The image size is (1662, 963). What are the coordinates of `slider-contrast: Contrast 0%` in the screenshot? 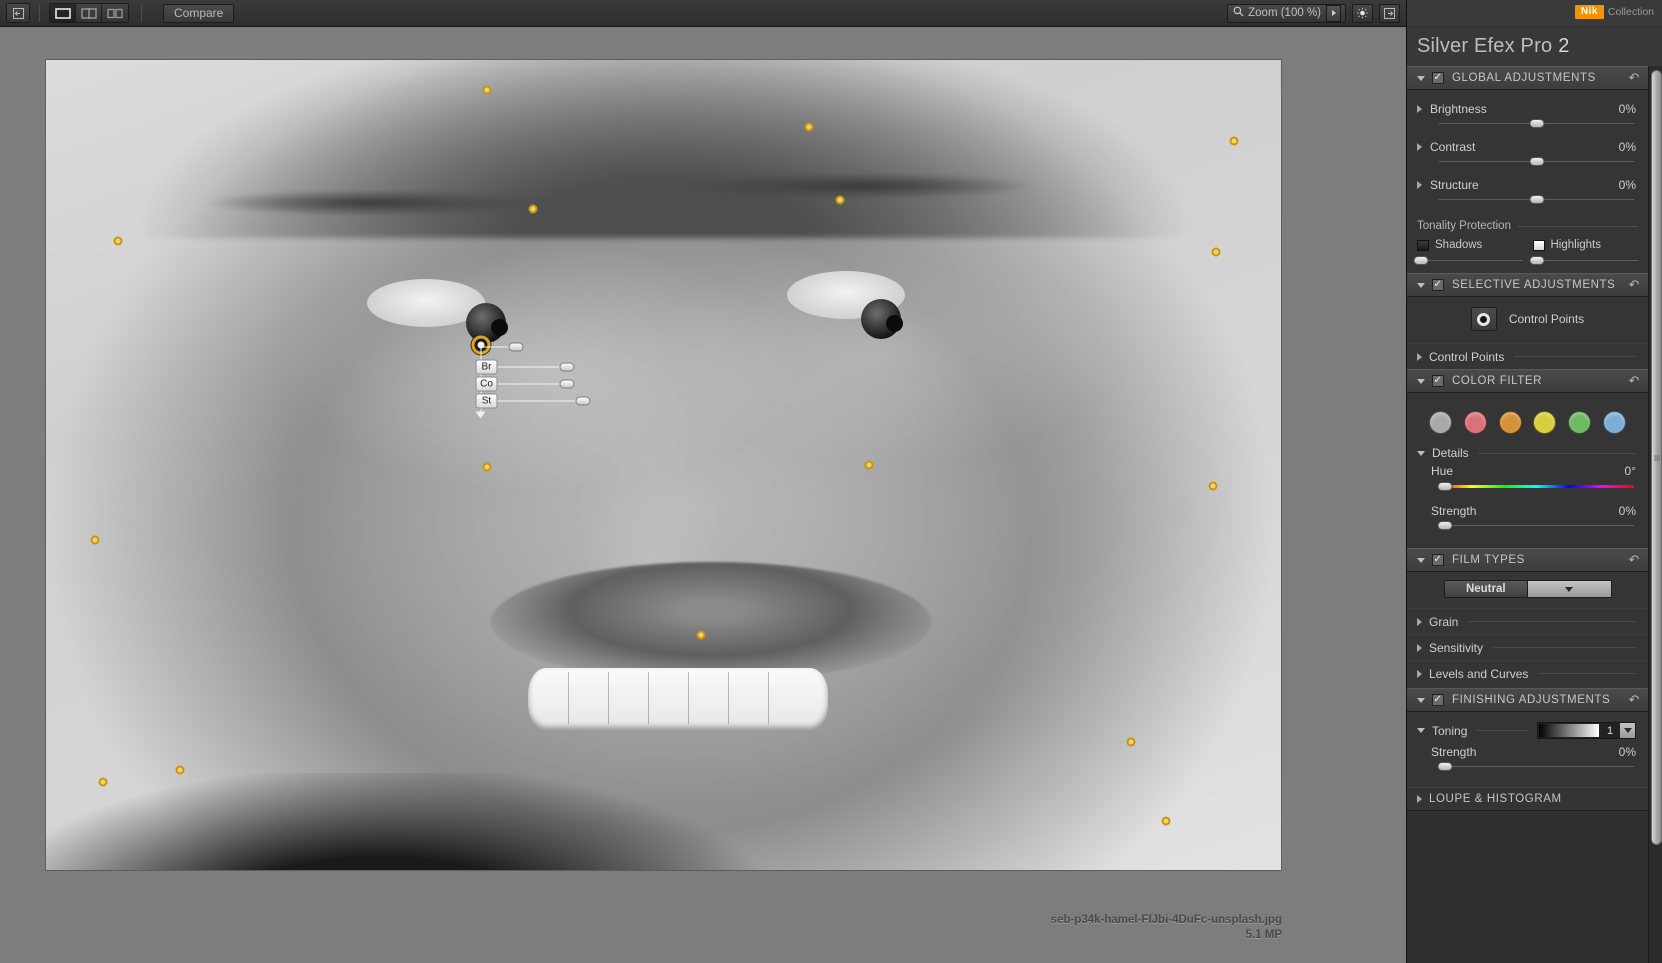 It's located at (1527, 155).